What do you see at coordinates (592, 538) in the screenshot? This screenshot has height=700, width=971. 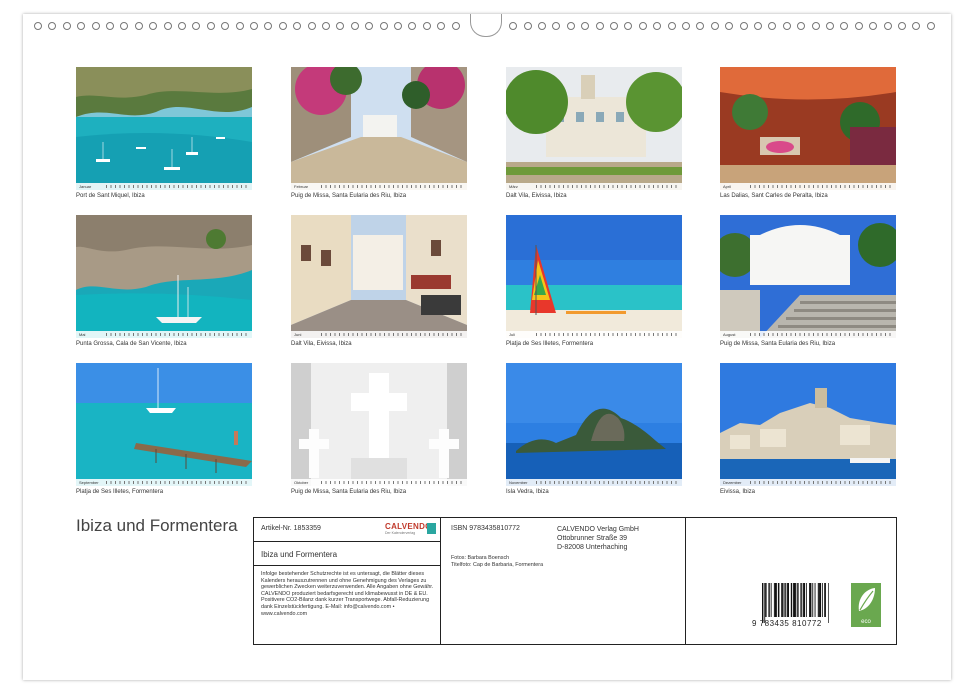 I see `publisher-street: Ottobrunner Straße 39` at bounding box center [592, 538].